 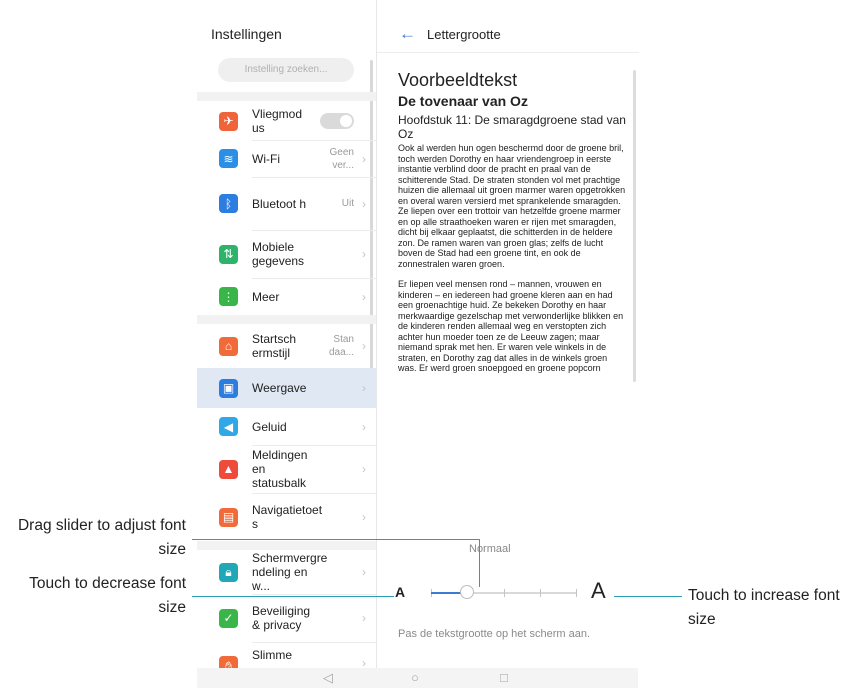 I want to click on settings-item-notifications: ▲ Meldingen en statusbalk ›, so click(x=286, y=469).